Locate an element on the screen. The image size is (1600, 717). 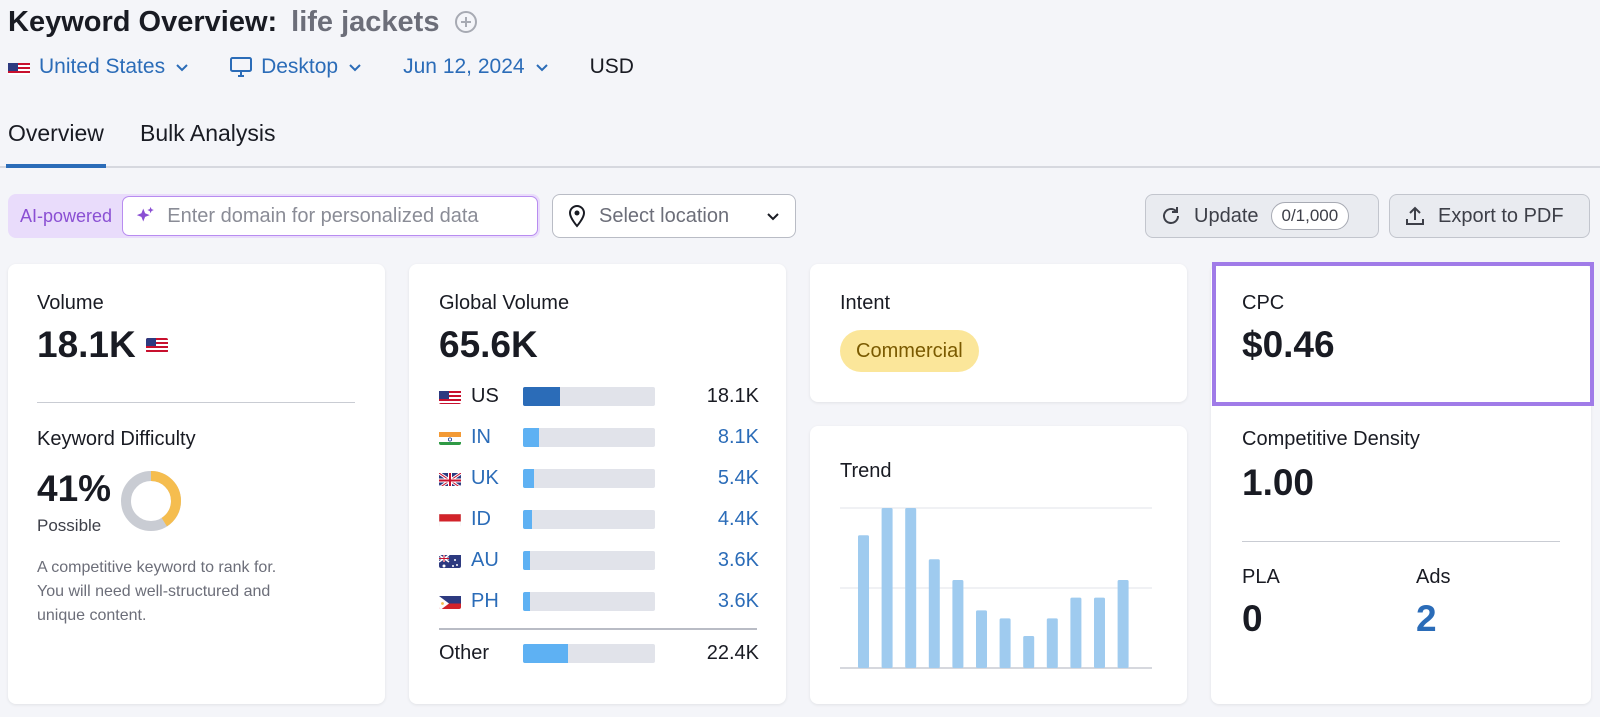
country-value: 5.4K is located at coordinates (738, 477).